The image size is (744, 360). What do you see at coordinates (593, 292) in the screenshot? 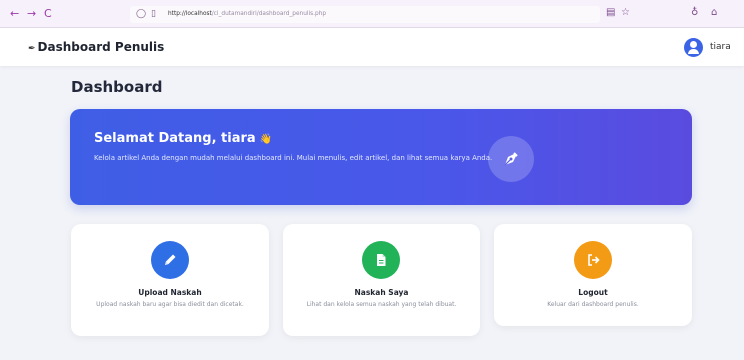
I see `card-title: Logout` at bounding box center [593, 292].